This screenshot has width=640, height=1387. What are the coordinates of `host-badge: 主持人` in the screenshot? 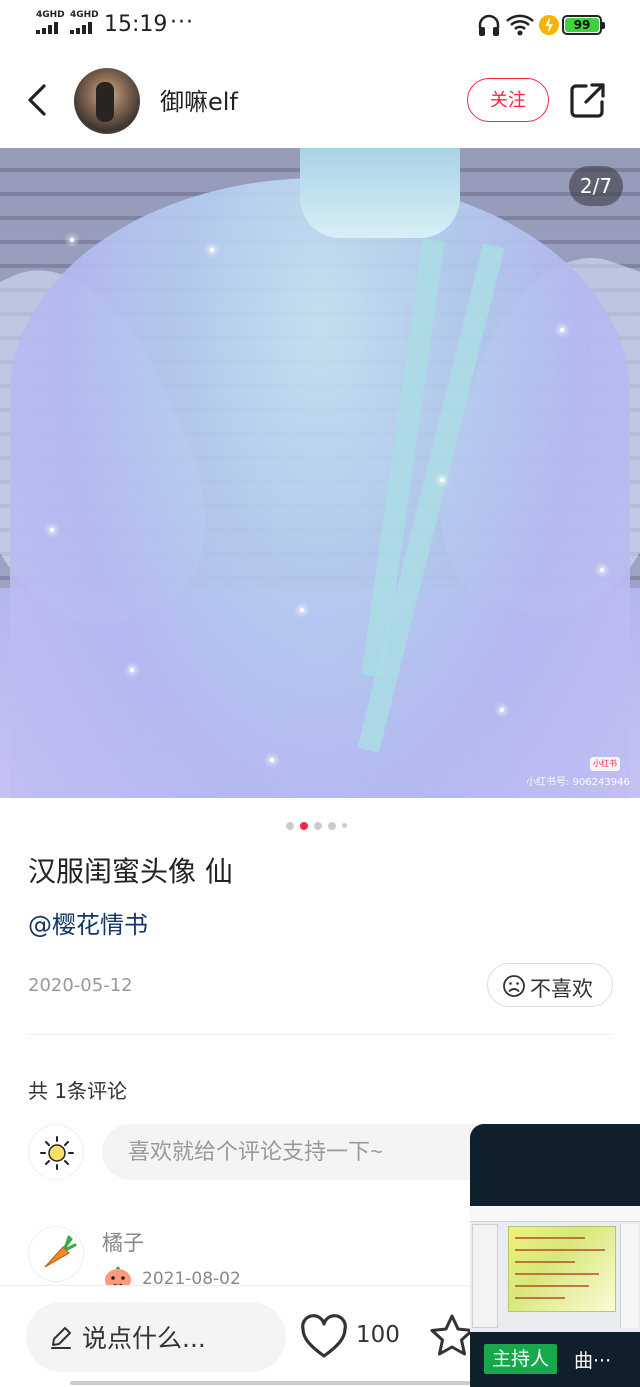 It's located at (521, 1359).